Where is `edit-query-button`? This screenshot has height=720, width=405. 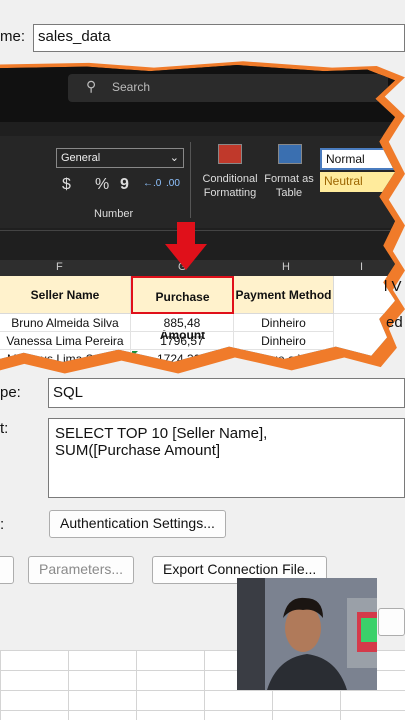 edit-query-button is located at coordinates (7, 570).